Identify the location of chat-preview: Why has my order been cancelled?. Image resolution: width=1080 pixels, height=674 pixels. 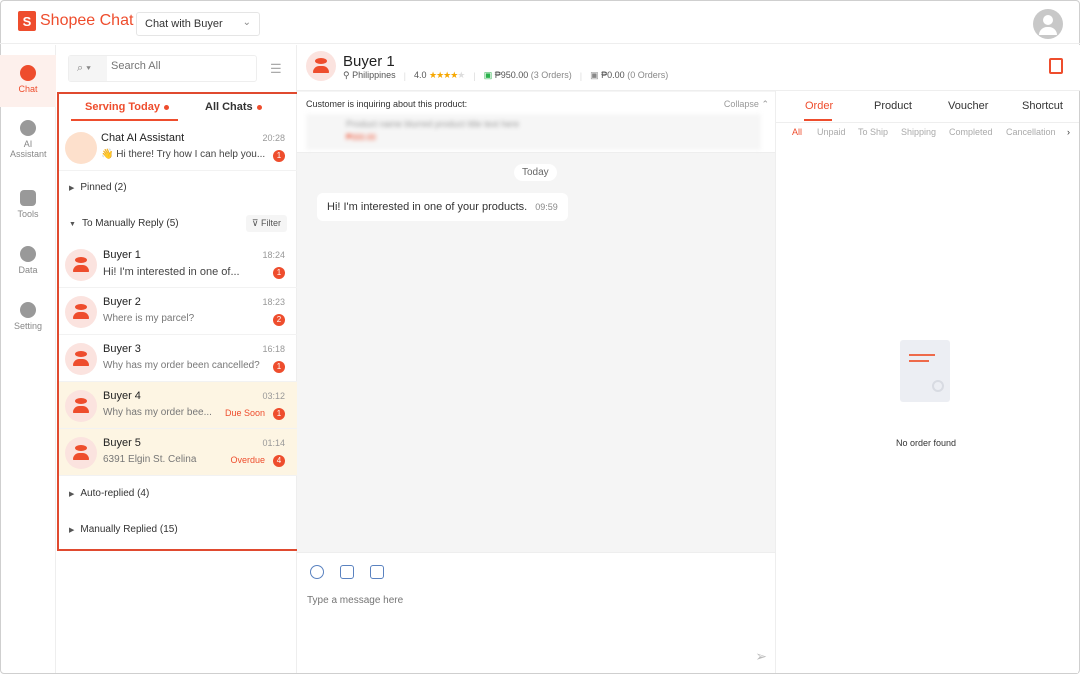
(181, 365).